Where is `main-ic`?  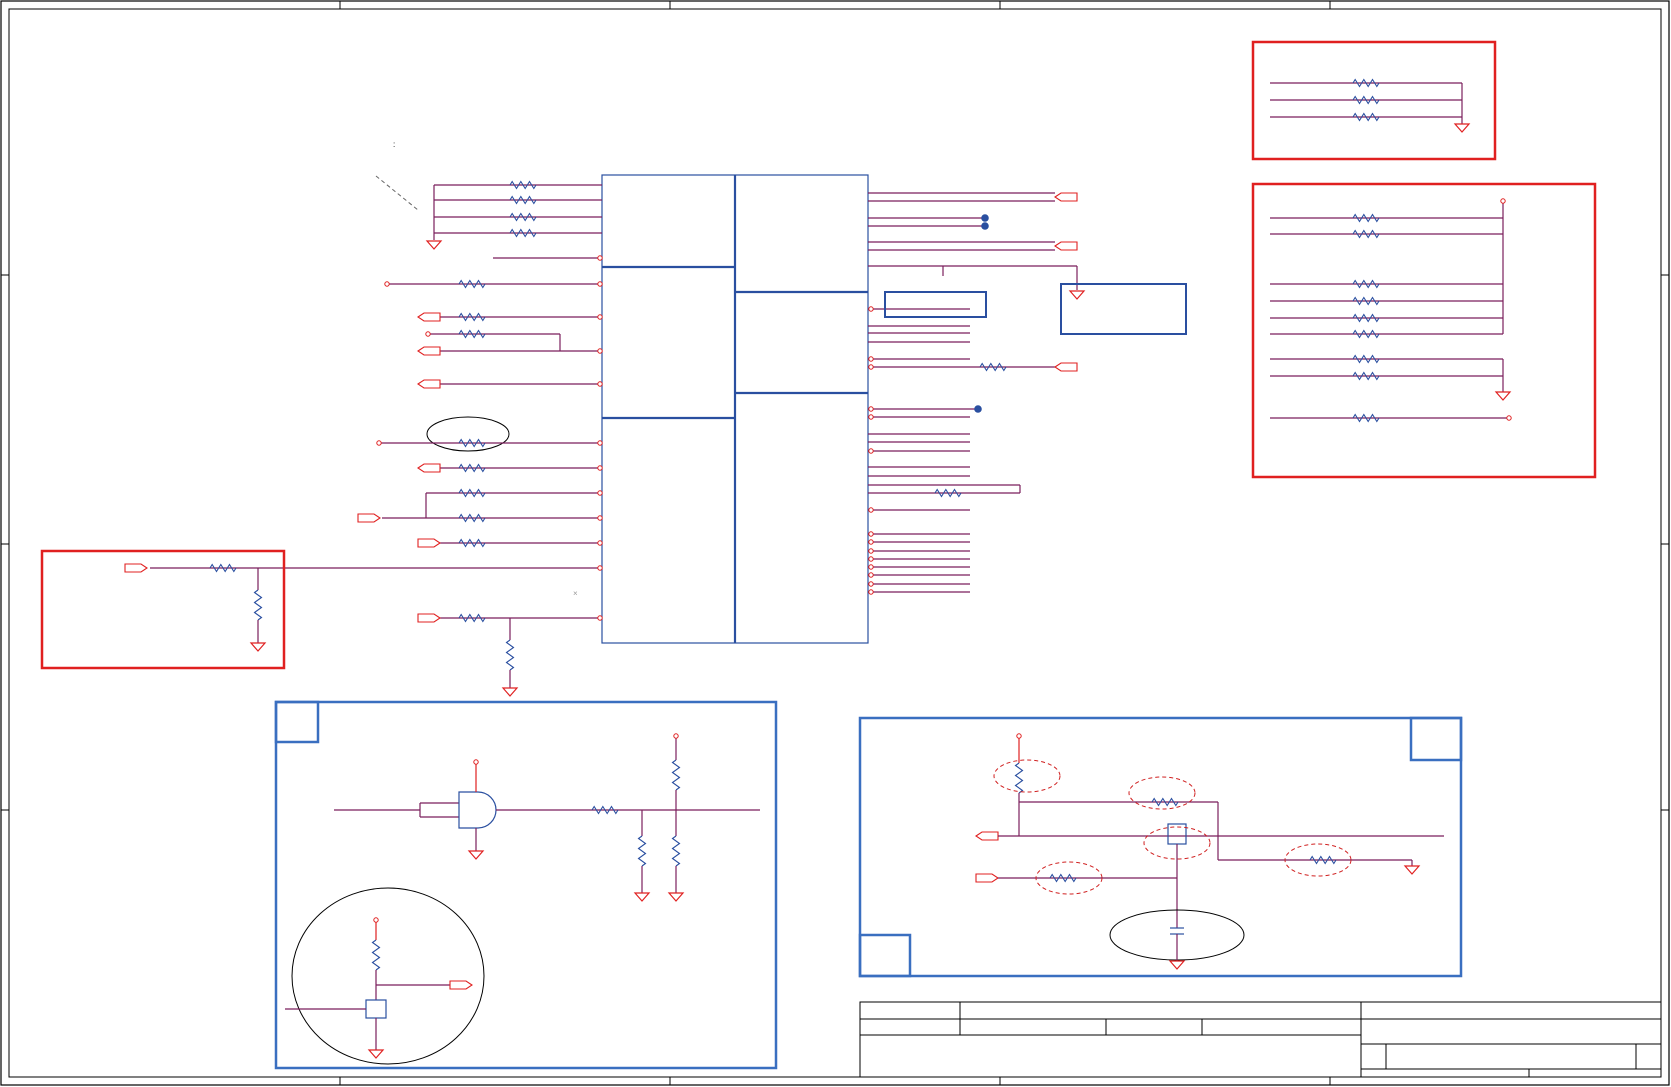
main-ic is located at coordinates (735, 409).